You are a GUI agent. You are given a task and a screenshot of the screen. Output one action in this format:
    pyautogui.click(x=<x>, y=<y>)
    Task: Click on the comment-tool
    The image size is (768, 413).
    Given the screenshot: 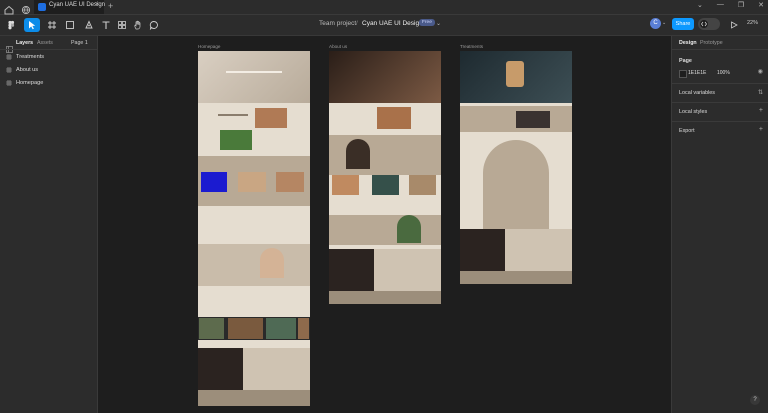 What is the action you would take?
    pyautogui.click(x=154, y=25)
    